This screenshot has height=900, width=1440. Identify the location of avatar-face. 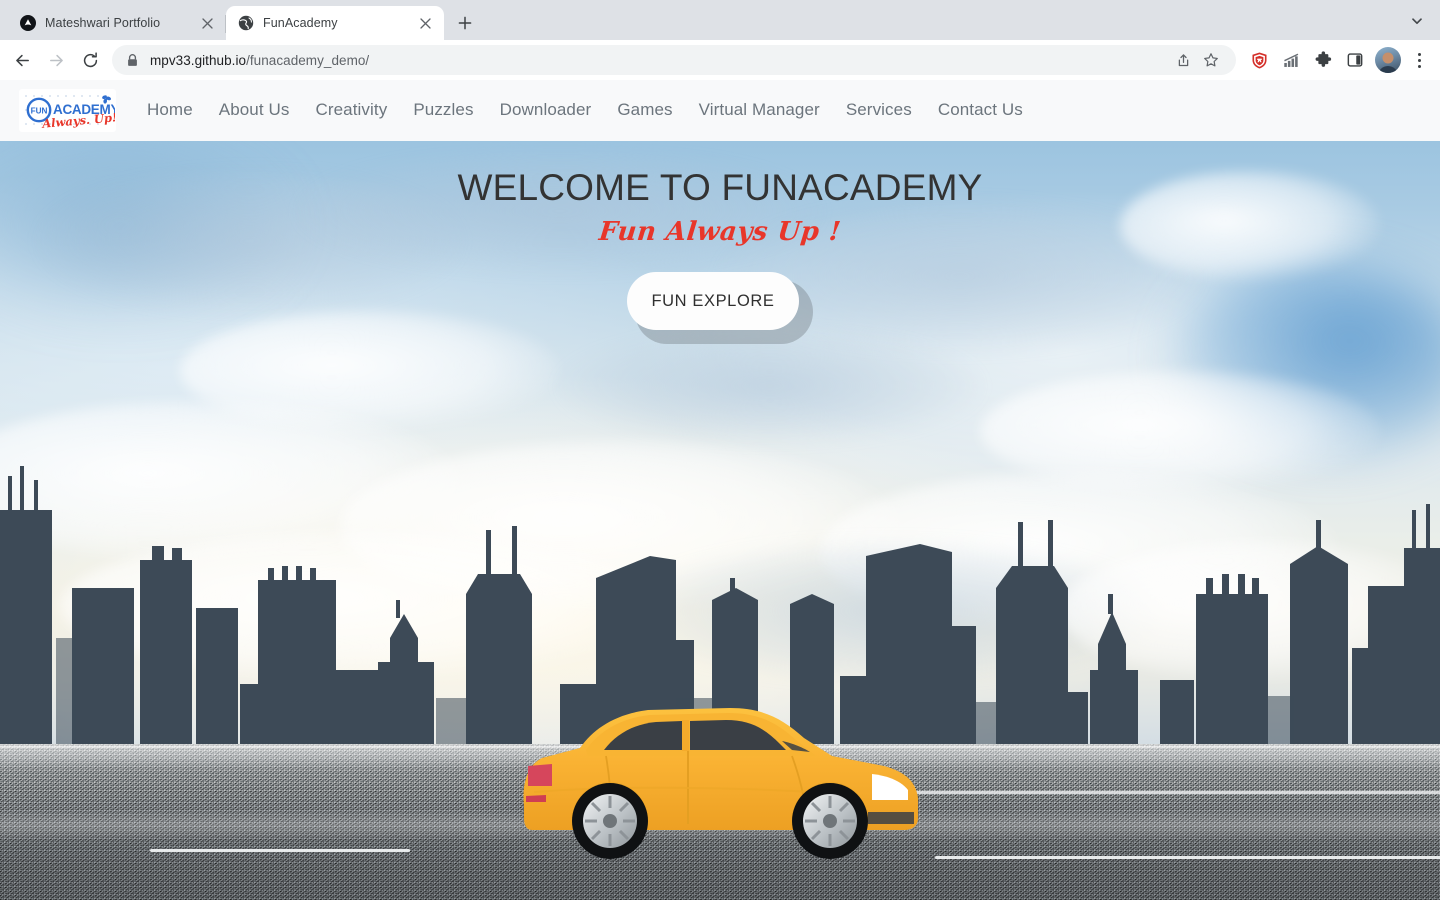
(1388, 58).